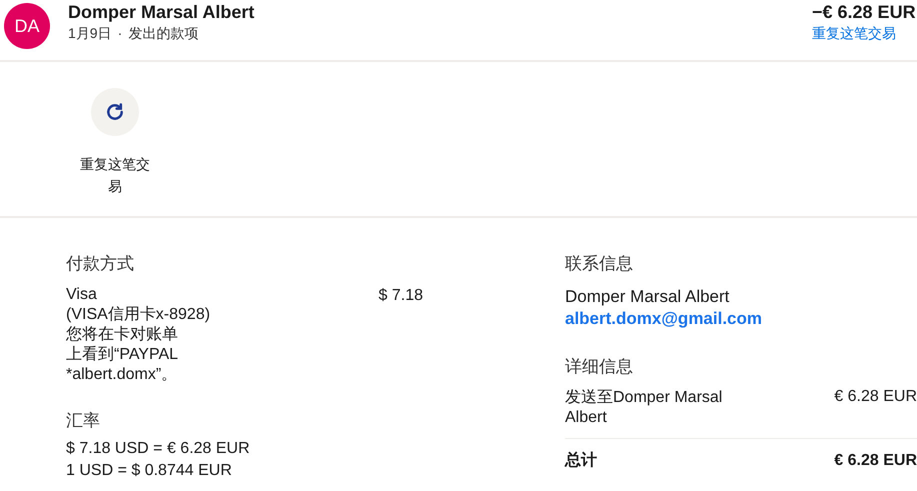 The width and height of the screenshot is (917, 491). Describe the element at coordinates (400, 296) in the screenshot. I see `payment-amount: $ 7.18` at that location.